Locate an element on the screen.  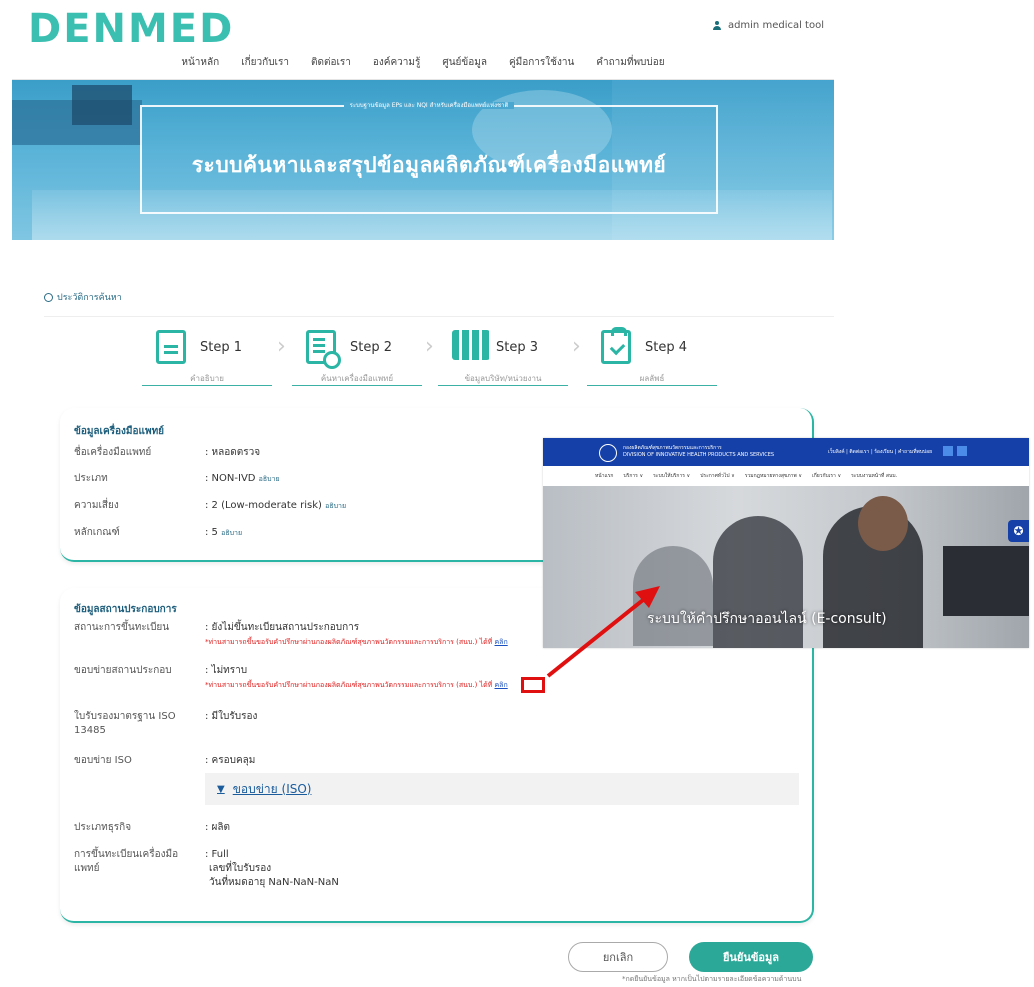
business-type-label: ประเภทธุรกิจ is located at coordinates (103, 827).